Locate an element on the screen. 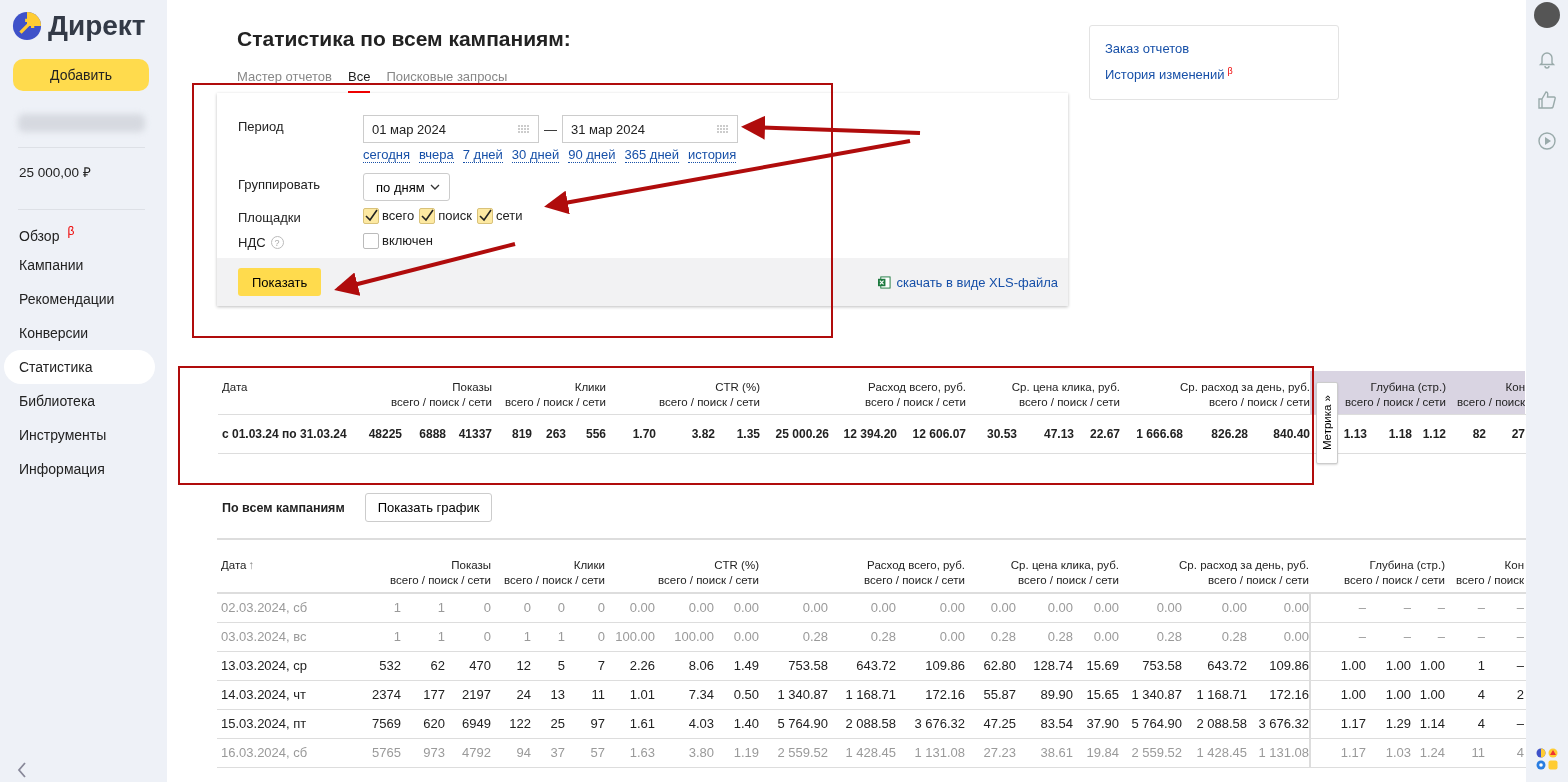 The height and width of the screenshot is (782, 1568). side-link: История изменений $^{β}$ is located at coordinates (1214, 74).